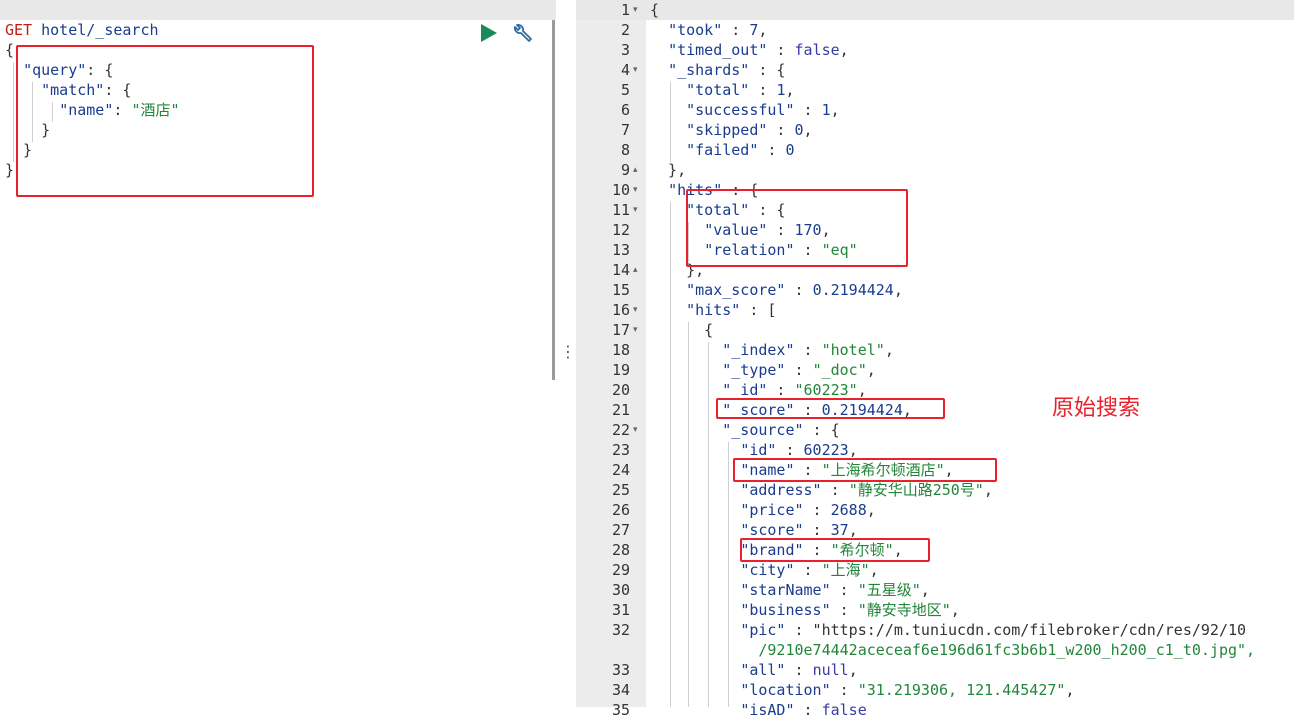 Image resolution: width=1294 pixels, height=720 pixels. What do you see at coordinates (620, 570) in the screenshot?
I see `line-number: 29` at bounding box center [620, 570].